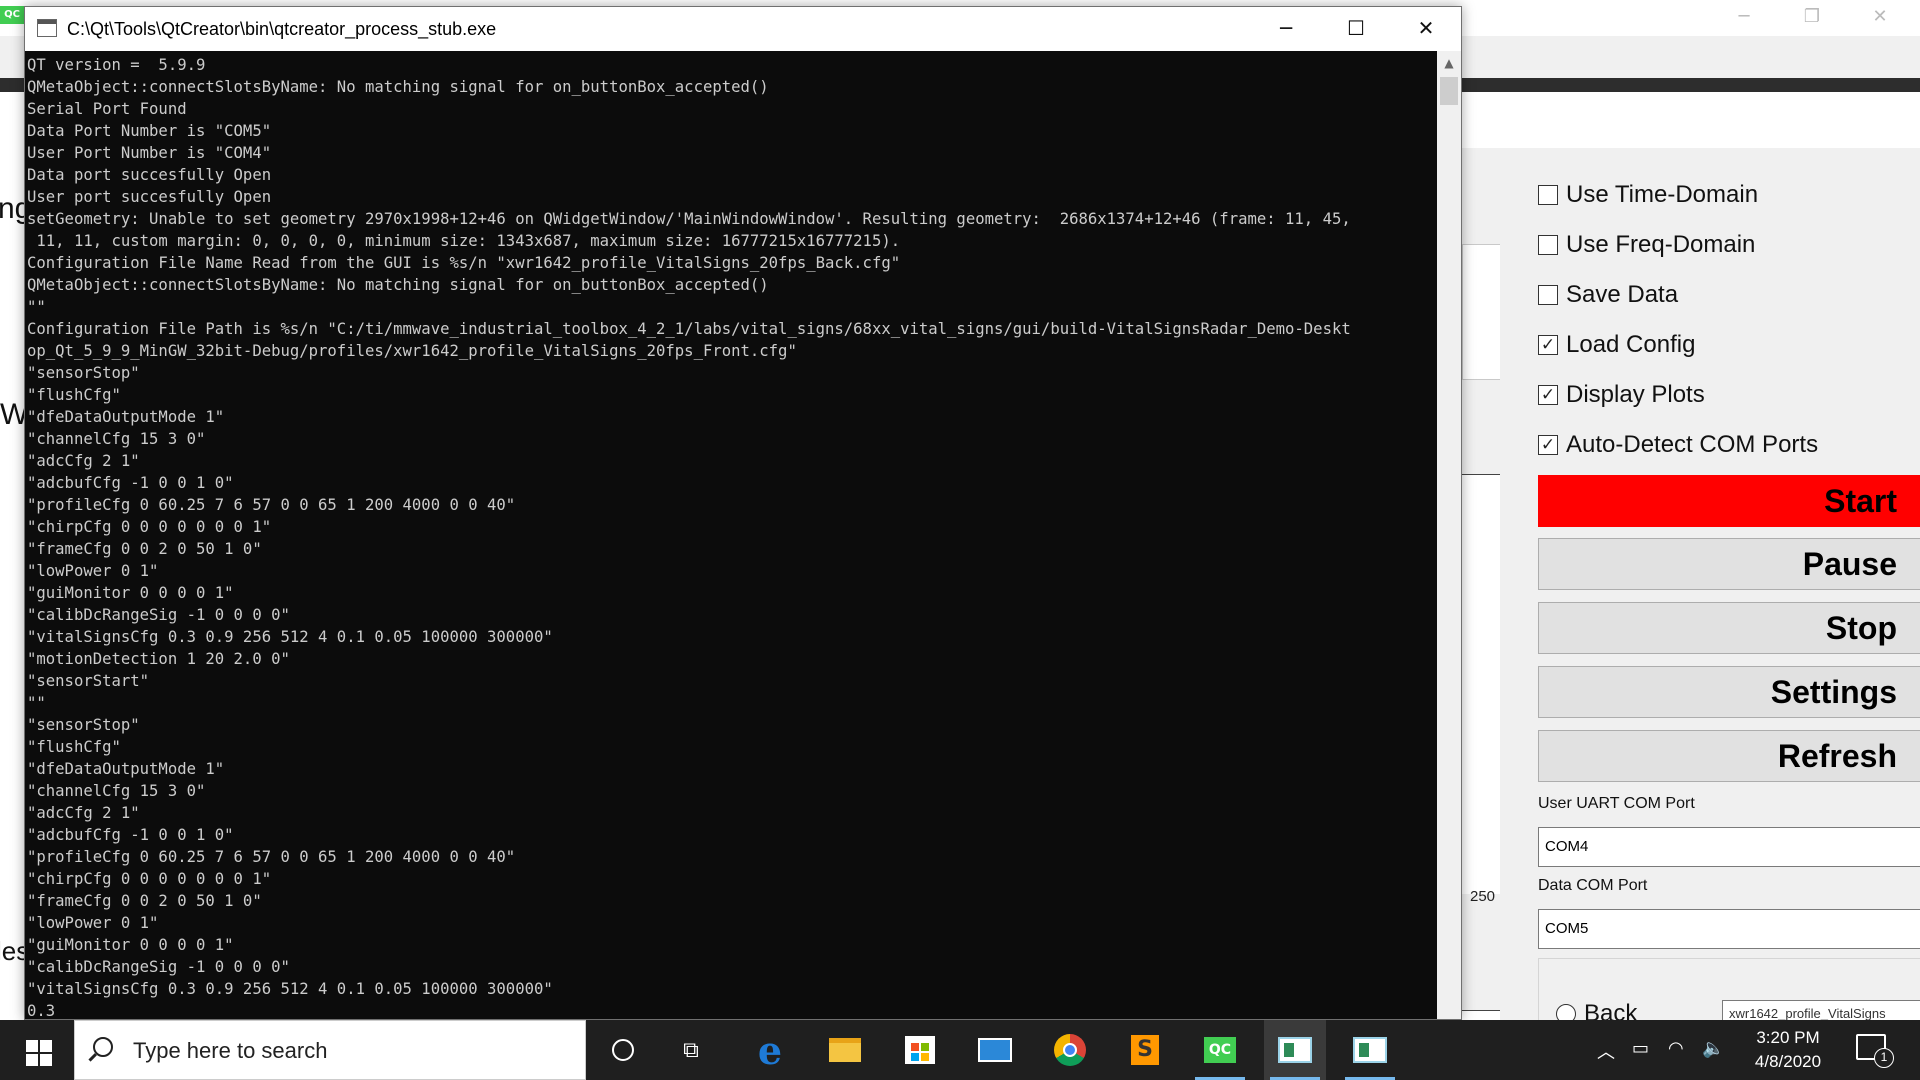  Describe the element at coordinates (1596, 1010) in the screenshot. I see `back-radio: Back` at that location.